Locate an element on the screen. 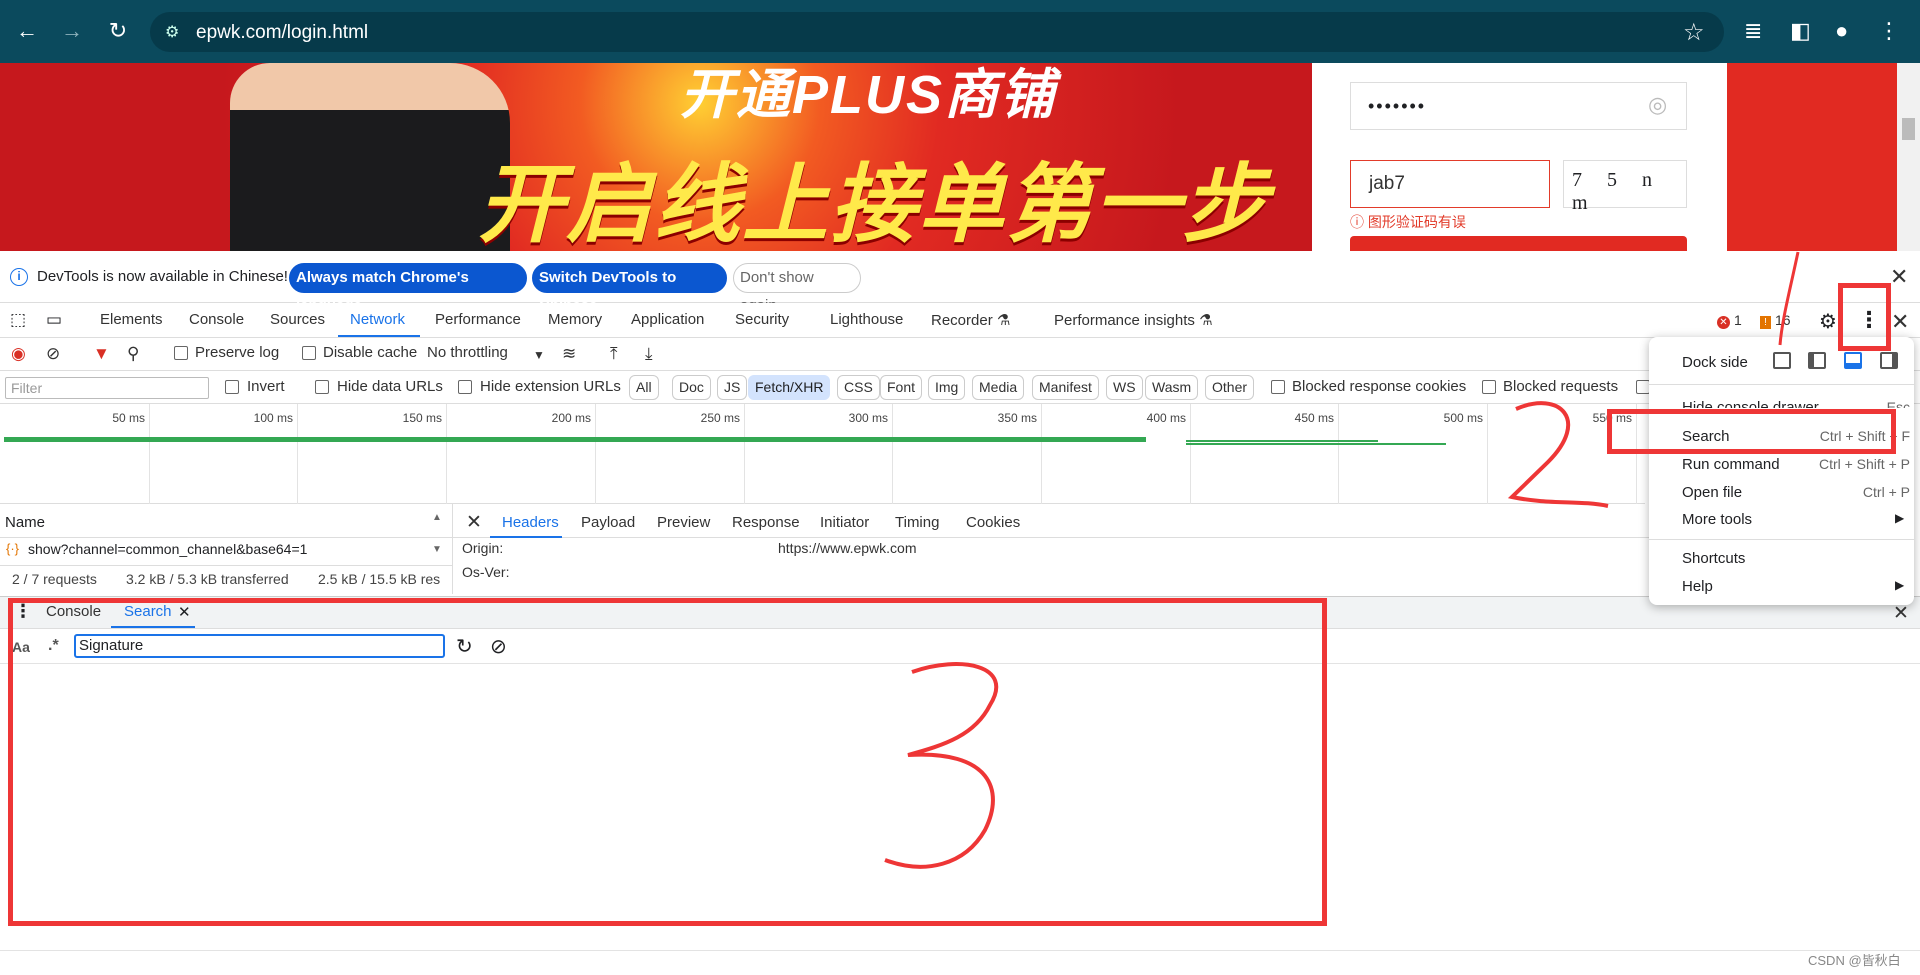  tab-network: Network is located at coordinates (377, 319).